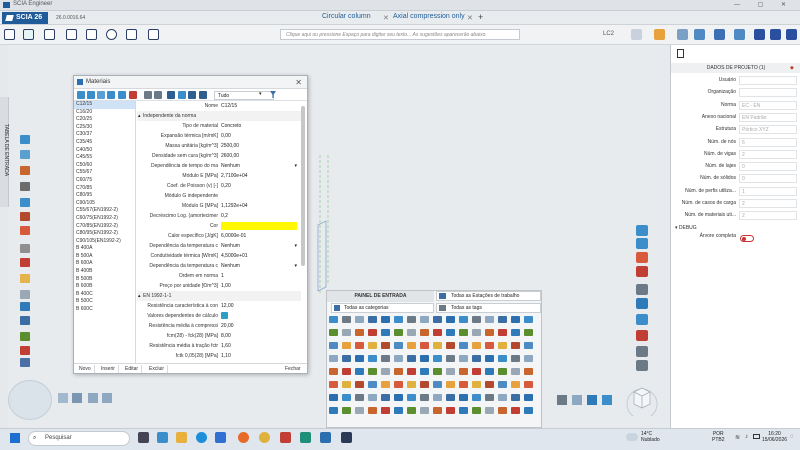  I want to click on render-icon, so click(642, 351).